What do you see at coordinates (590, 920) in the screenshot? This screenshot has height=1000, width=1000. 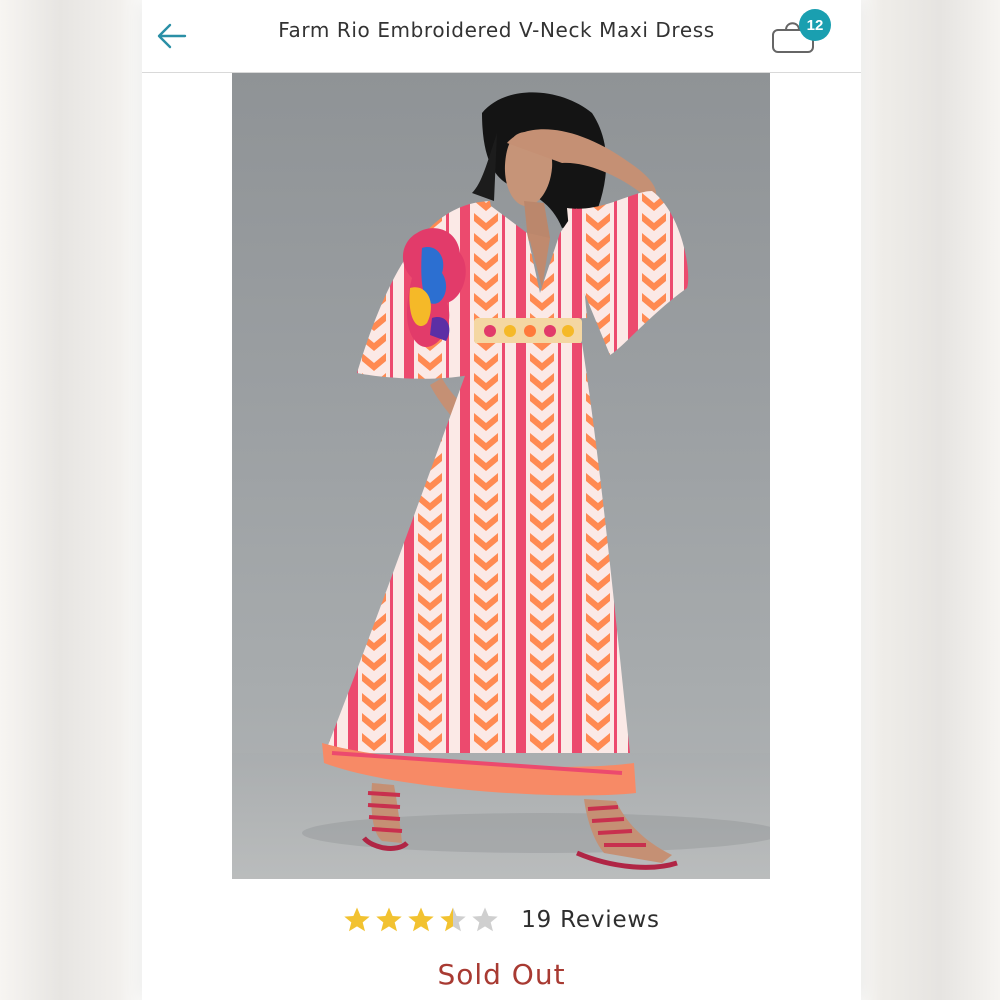 I see `reviews-link: 19 Reviews` at bounding box center [590, 920].